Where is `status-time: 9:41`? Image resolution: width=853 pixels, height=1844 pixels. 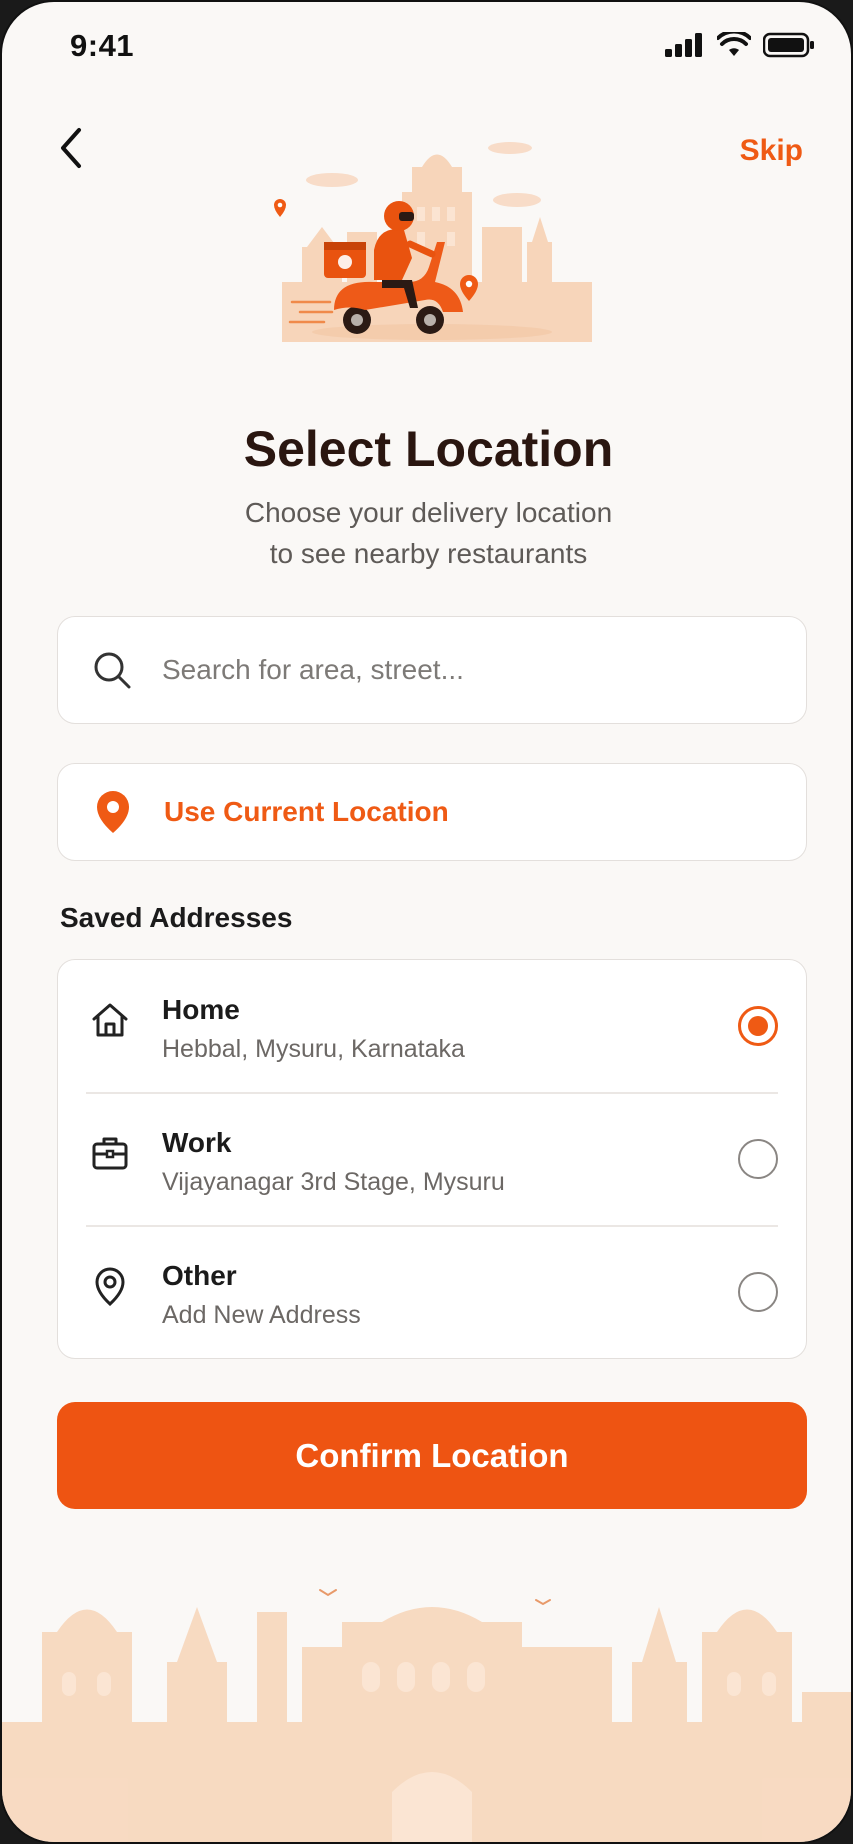
status-time: 9:41 is located at coordinates (102, 45).